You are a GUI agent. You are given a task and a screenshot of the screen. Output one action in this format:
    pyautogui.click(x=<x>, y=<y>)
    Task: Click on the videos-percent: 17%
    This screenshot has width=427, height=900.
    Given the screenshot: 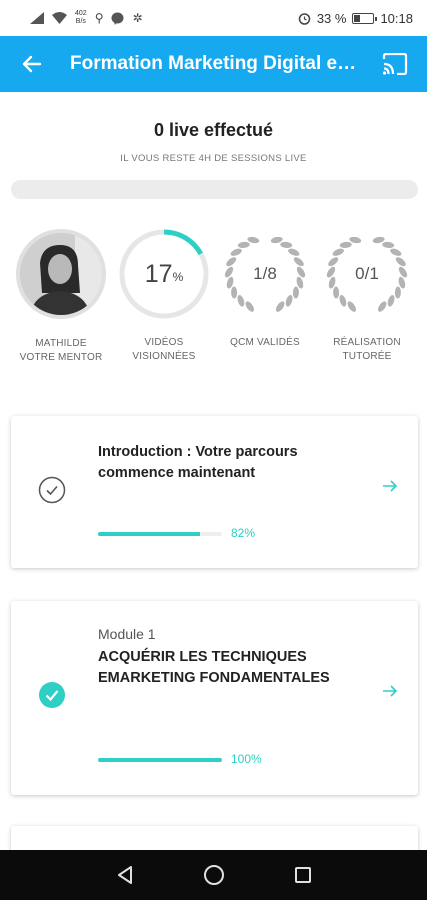 What is the action you would take?
    pyautogui.click(x=164, y=273)
    